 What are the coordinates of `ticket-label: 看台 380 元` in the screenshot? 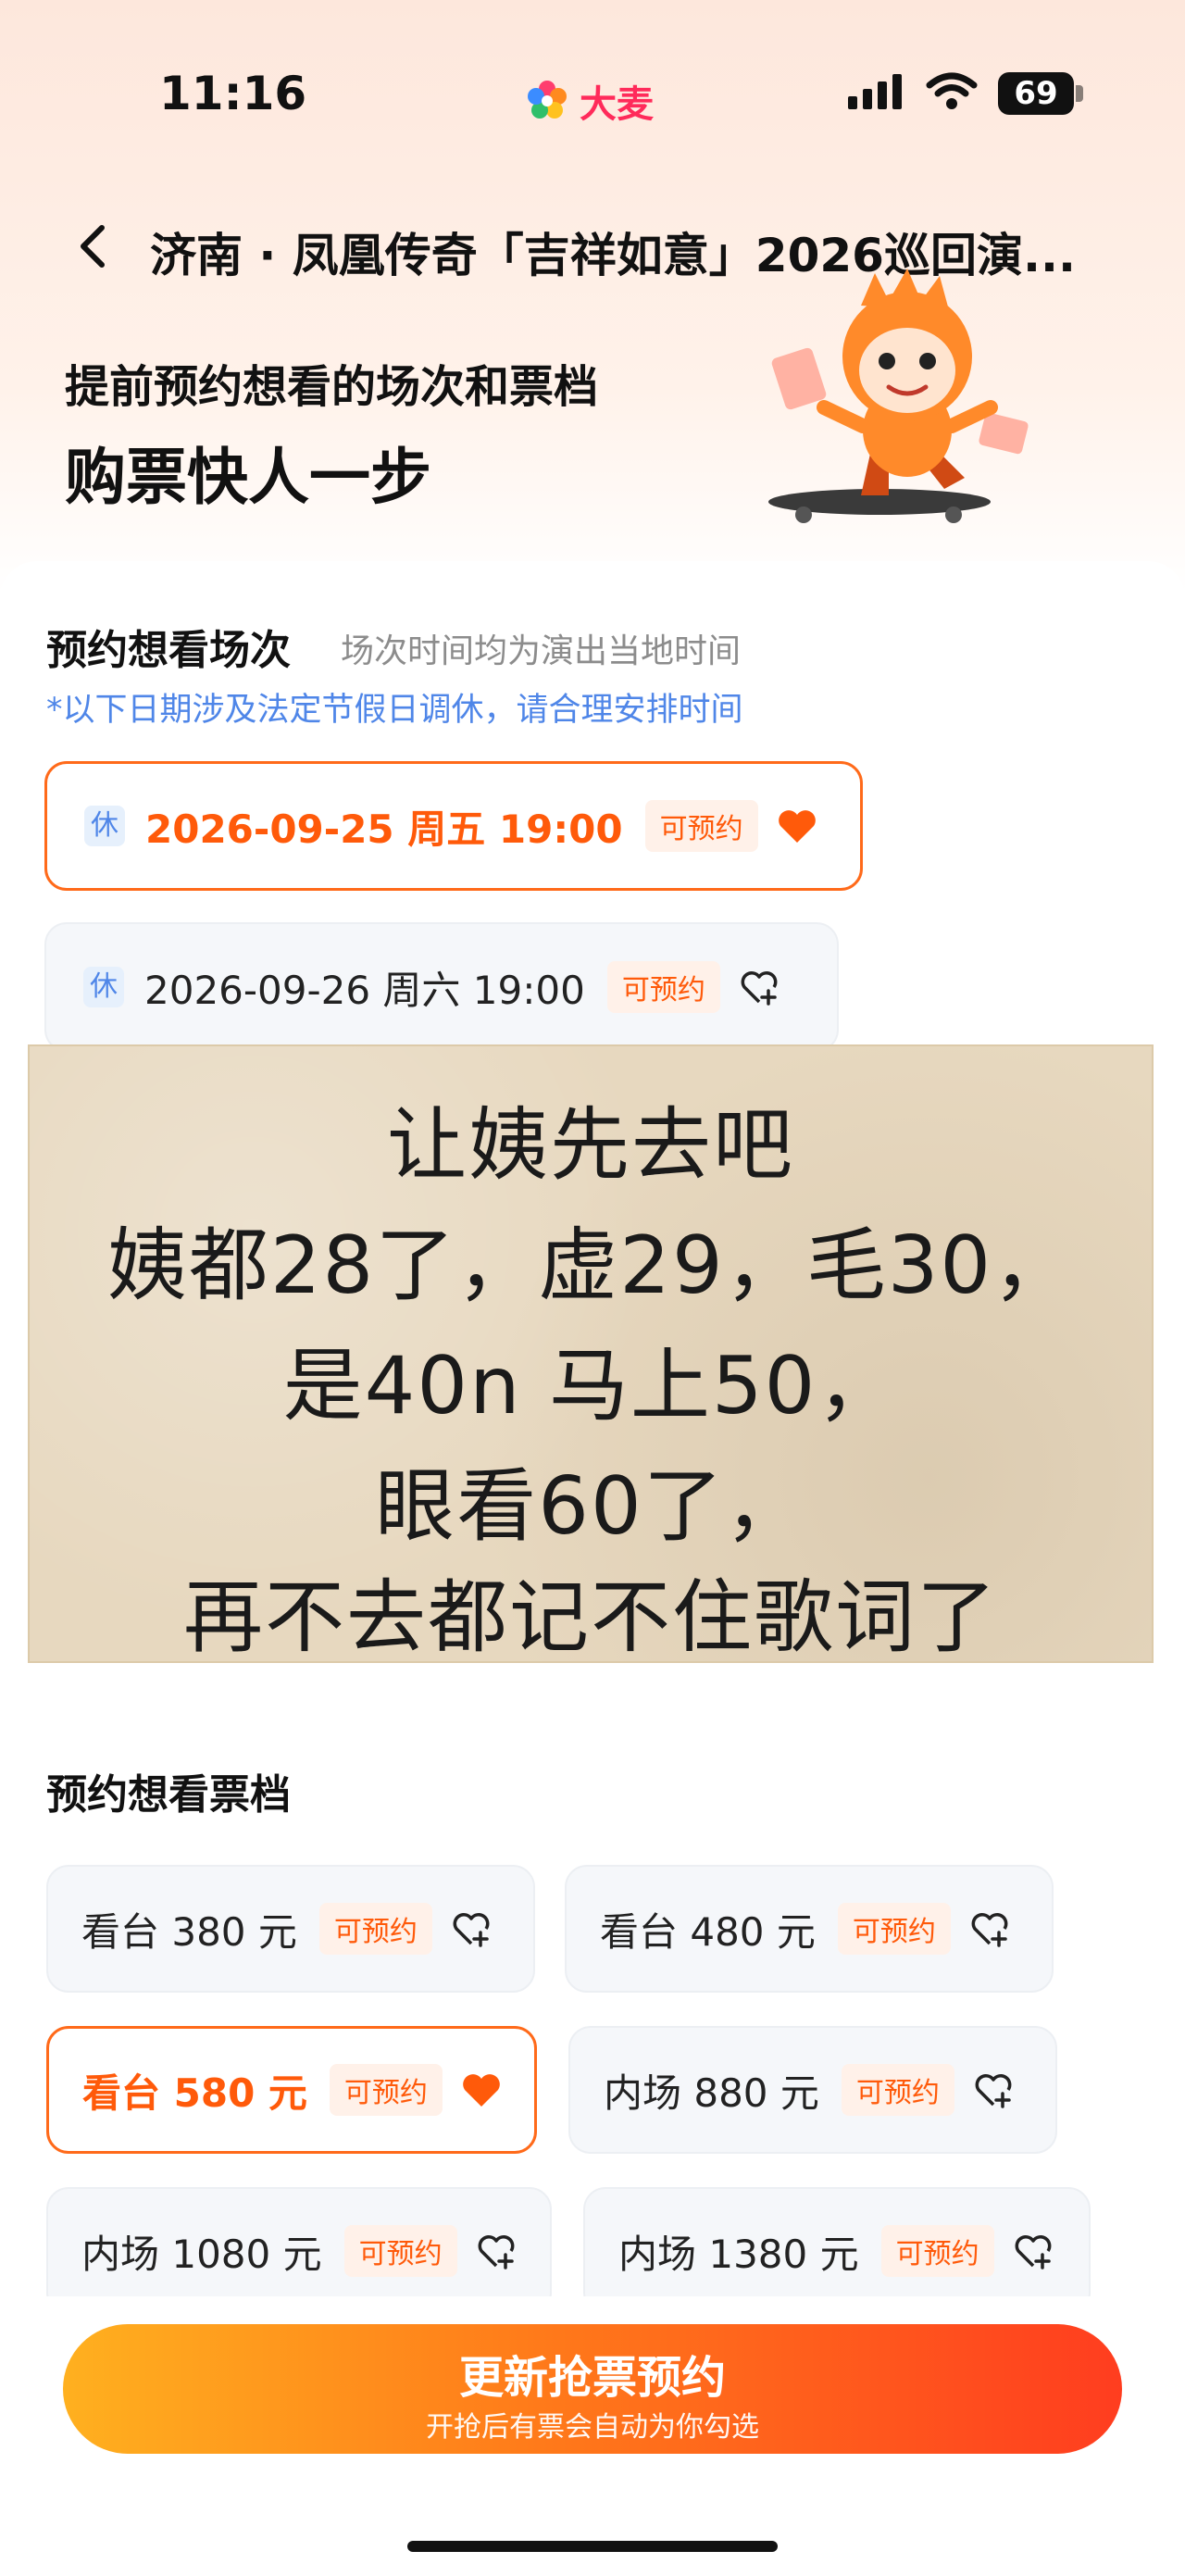 It's located at (189, 1932).